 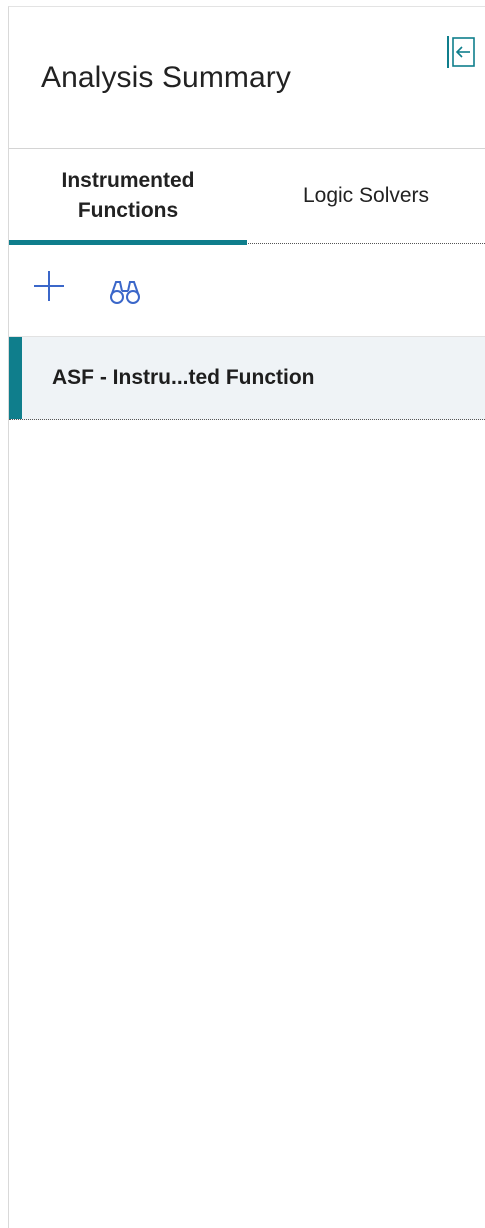 I want to click on tab-bar: Instrumented Functions Logic Solvers, so click(x=247, y=197).